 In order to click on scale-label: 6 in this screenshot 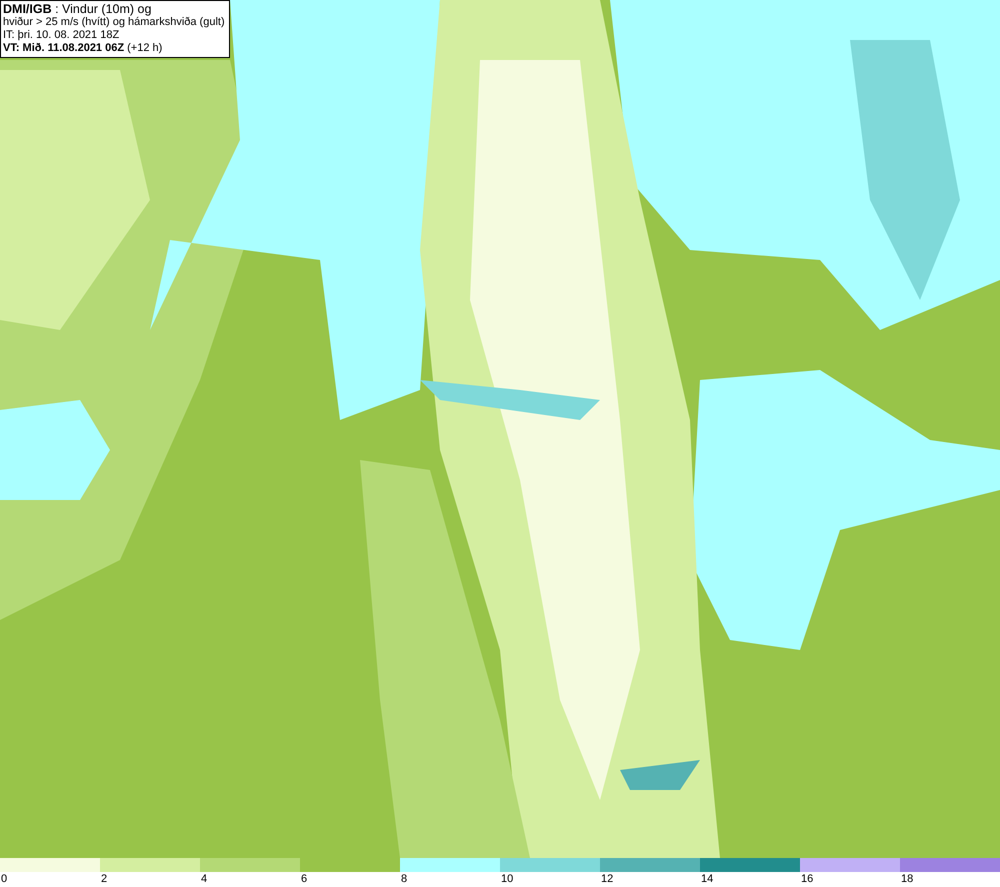, I will do `click(304, 879)`.